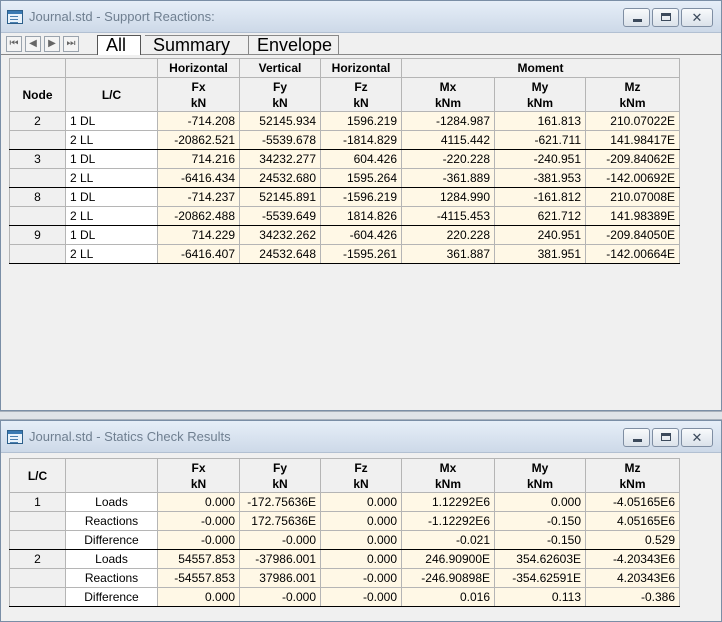  Describe the element at coordinates (361, 121) in the screenshot. I see `fz-cell: 1596.219` at that location.